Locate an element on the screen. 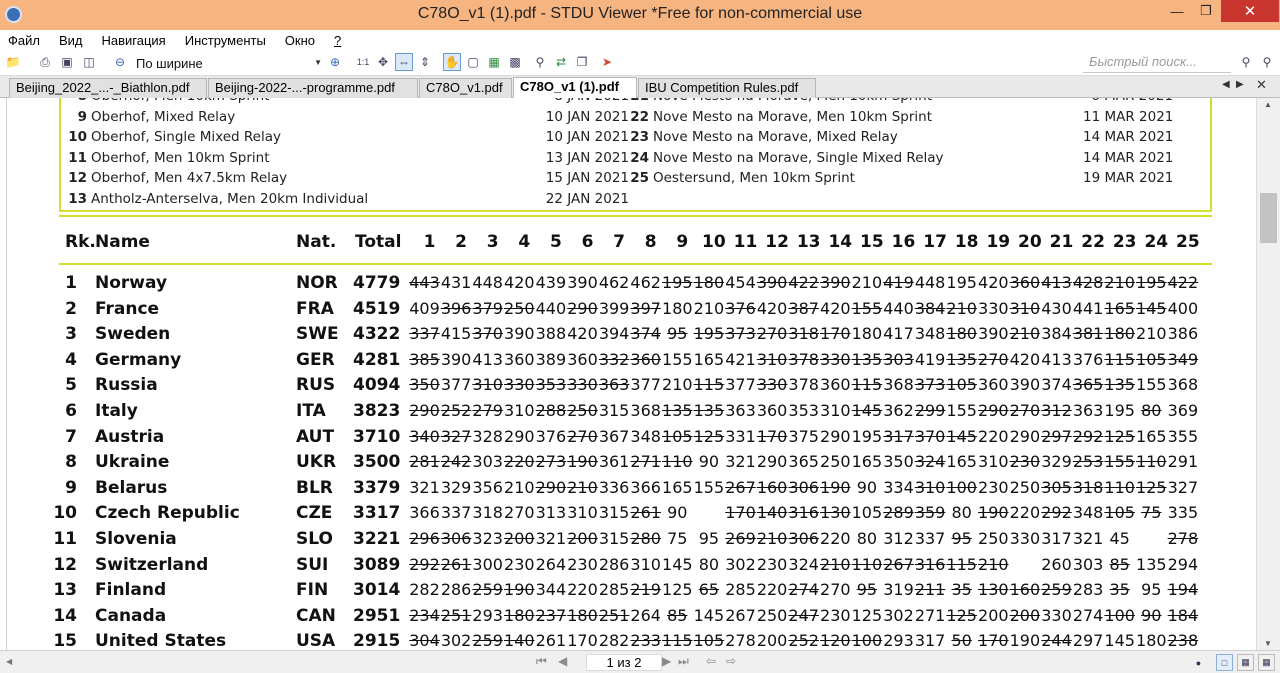 This screenshot has height=673, width=1280. race-score: 356 is located at coordinates (487, 487).